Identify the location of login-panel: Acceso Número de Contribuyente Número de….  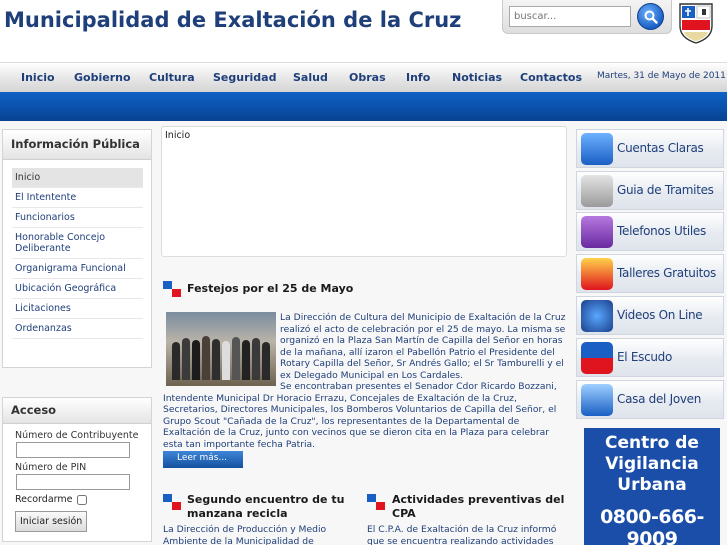
(77, 469).